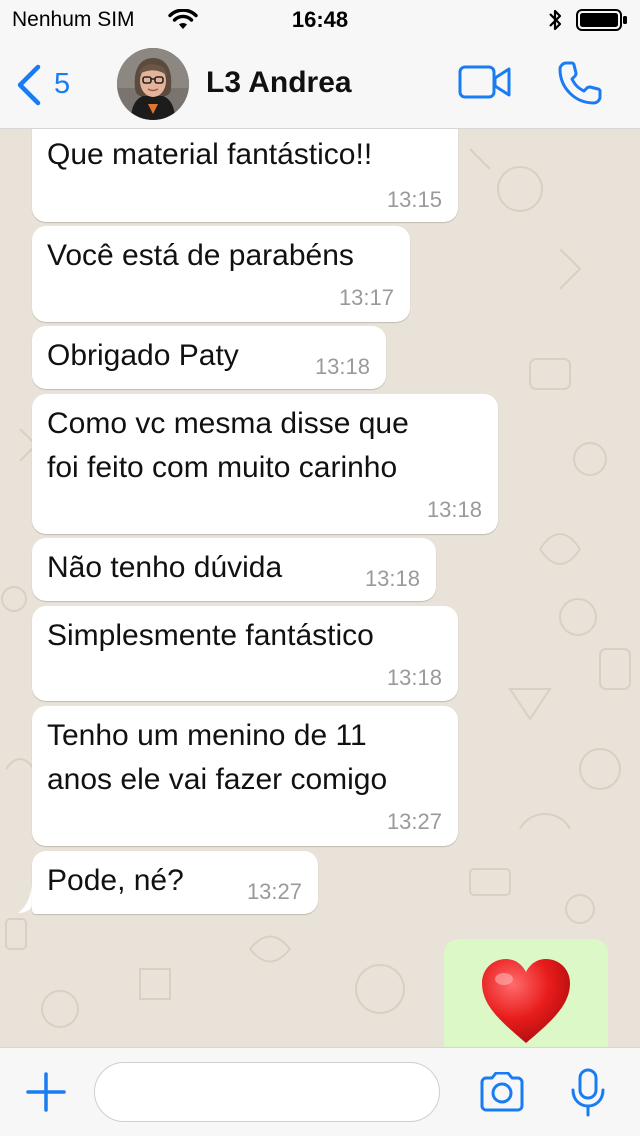 This screenshot has height=1136, width=640. What do you see at coordinates (29, 87) in the screenshot?
I see `chevron-left-icon` at bounding box center [29, 87].